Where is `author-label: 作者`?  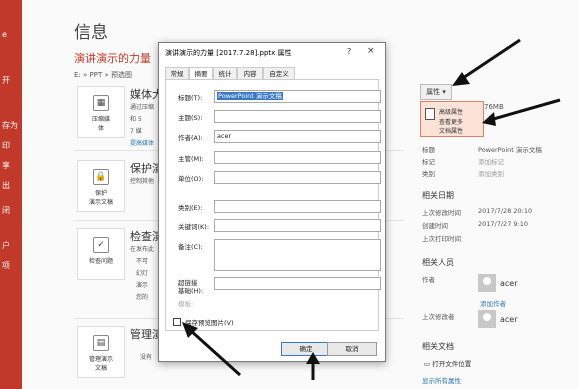
author-label: 作者 is located at coordinates (428, 280).